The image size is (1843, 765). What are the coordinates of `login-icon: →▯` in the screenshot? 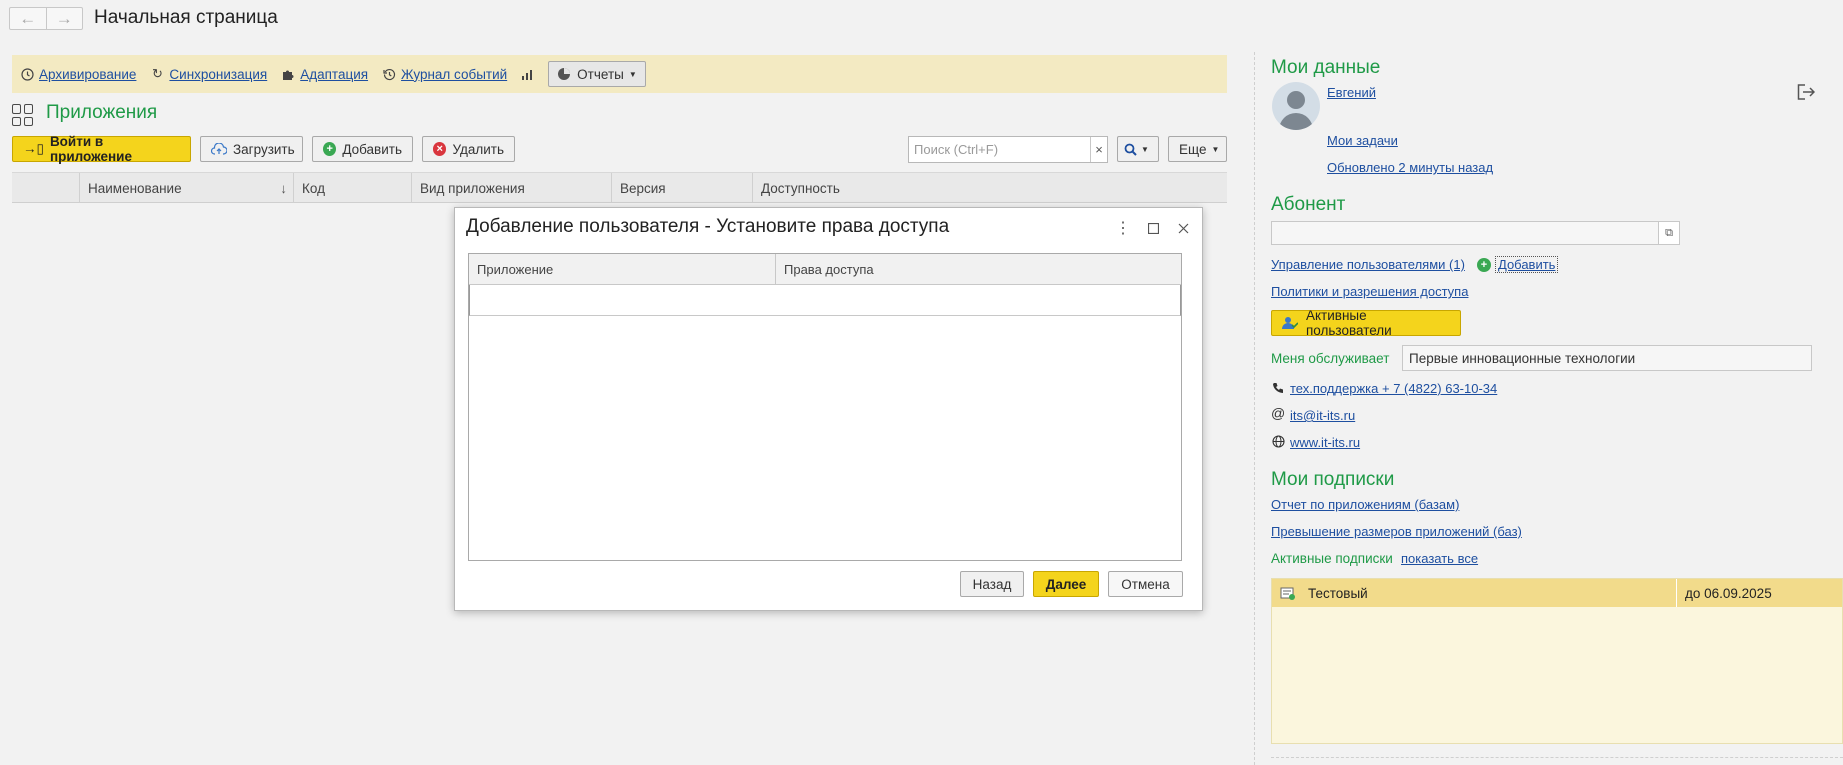 It's located at (33, 148).